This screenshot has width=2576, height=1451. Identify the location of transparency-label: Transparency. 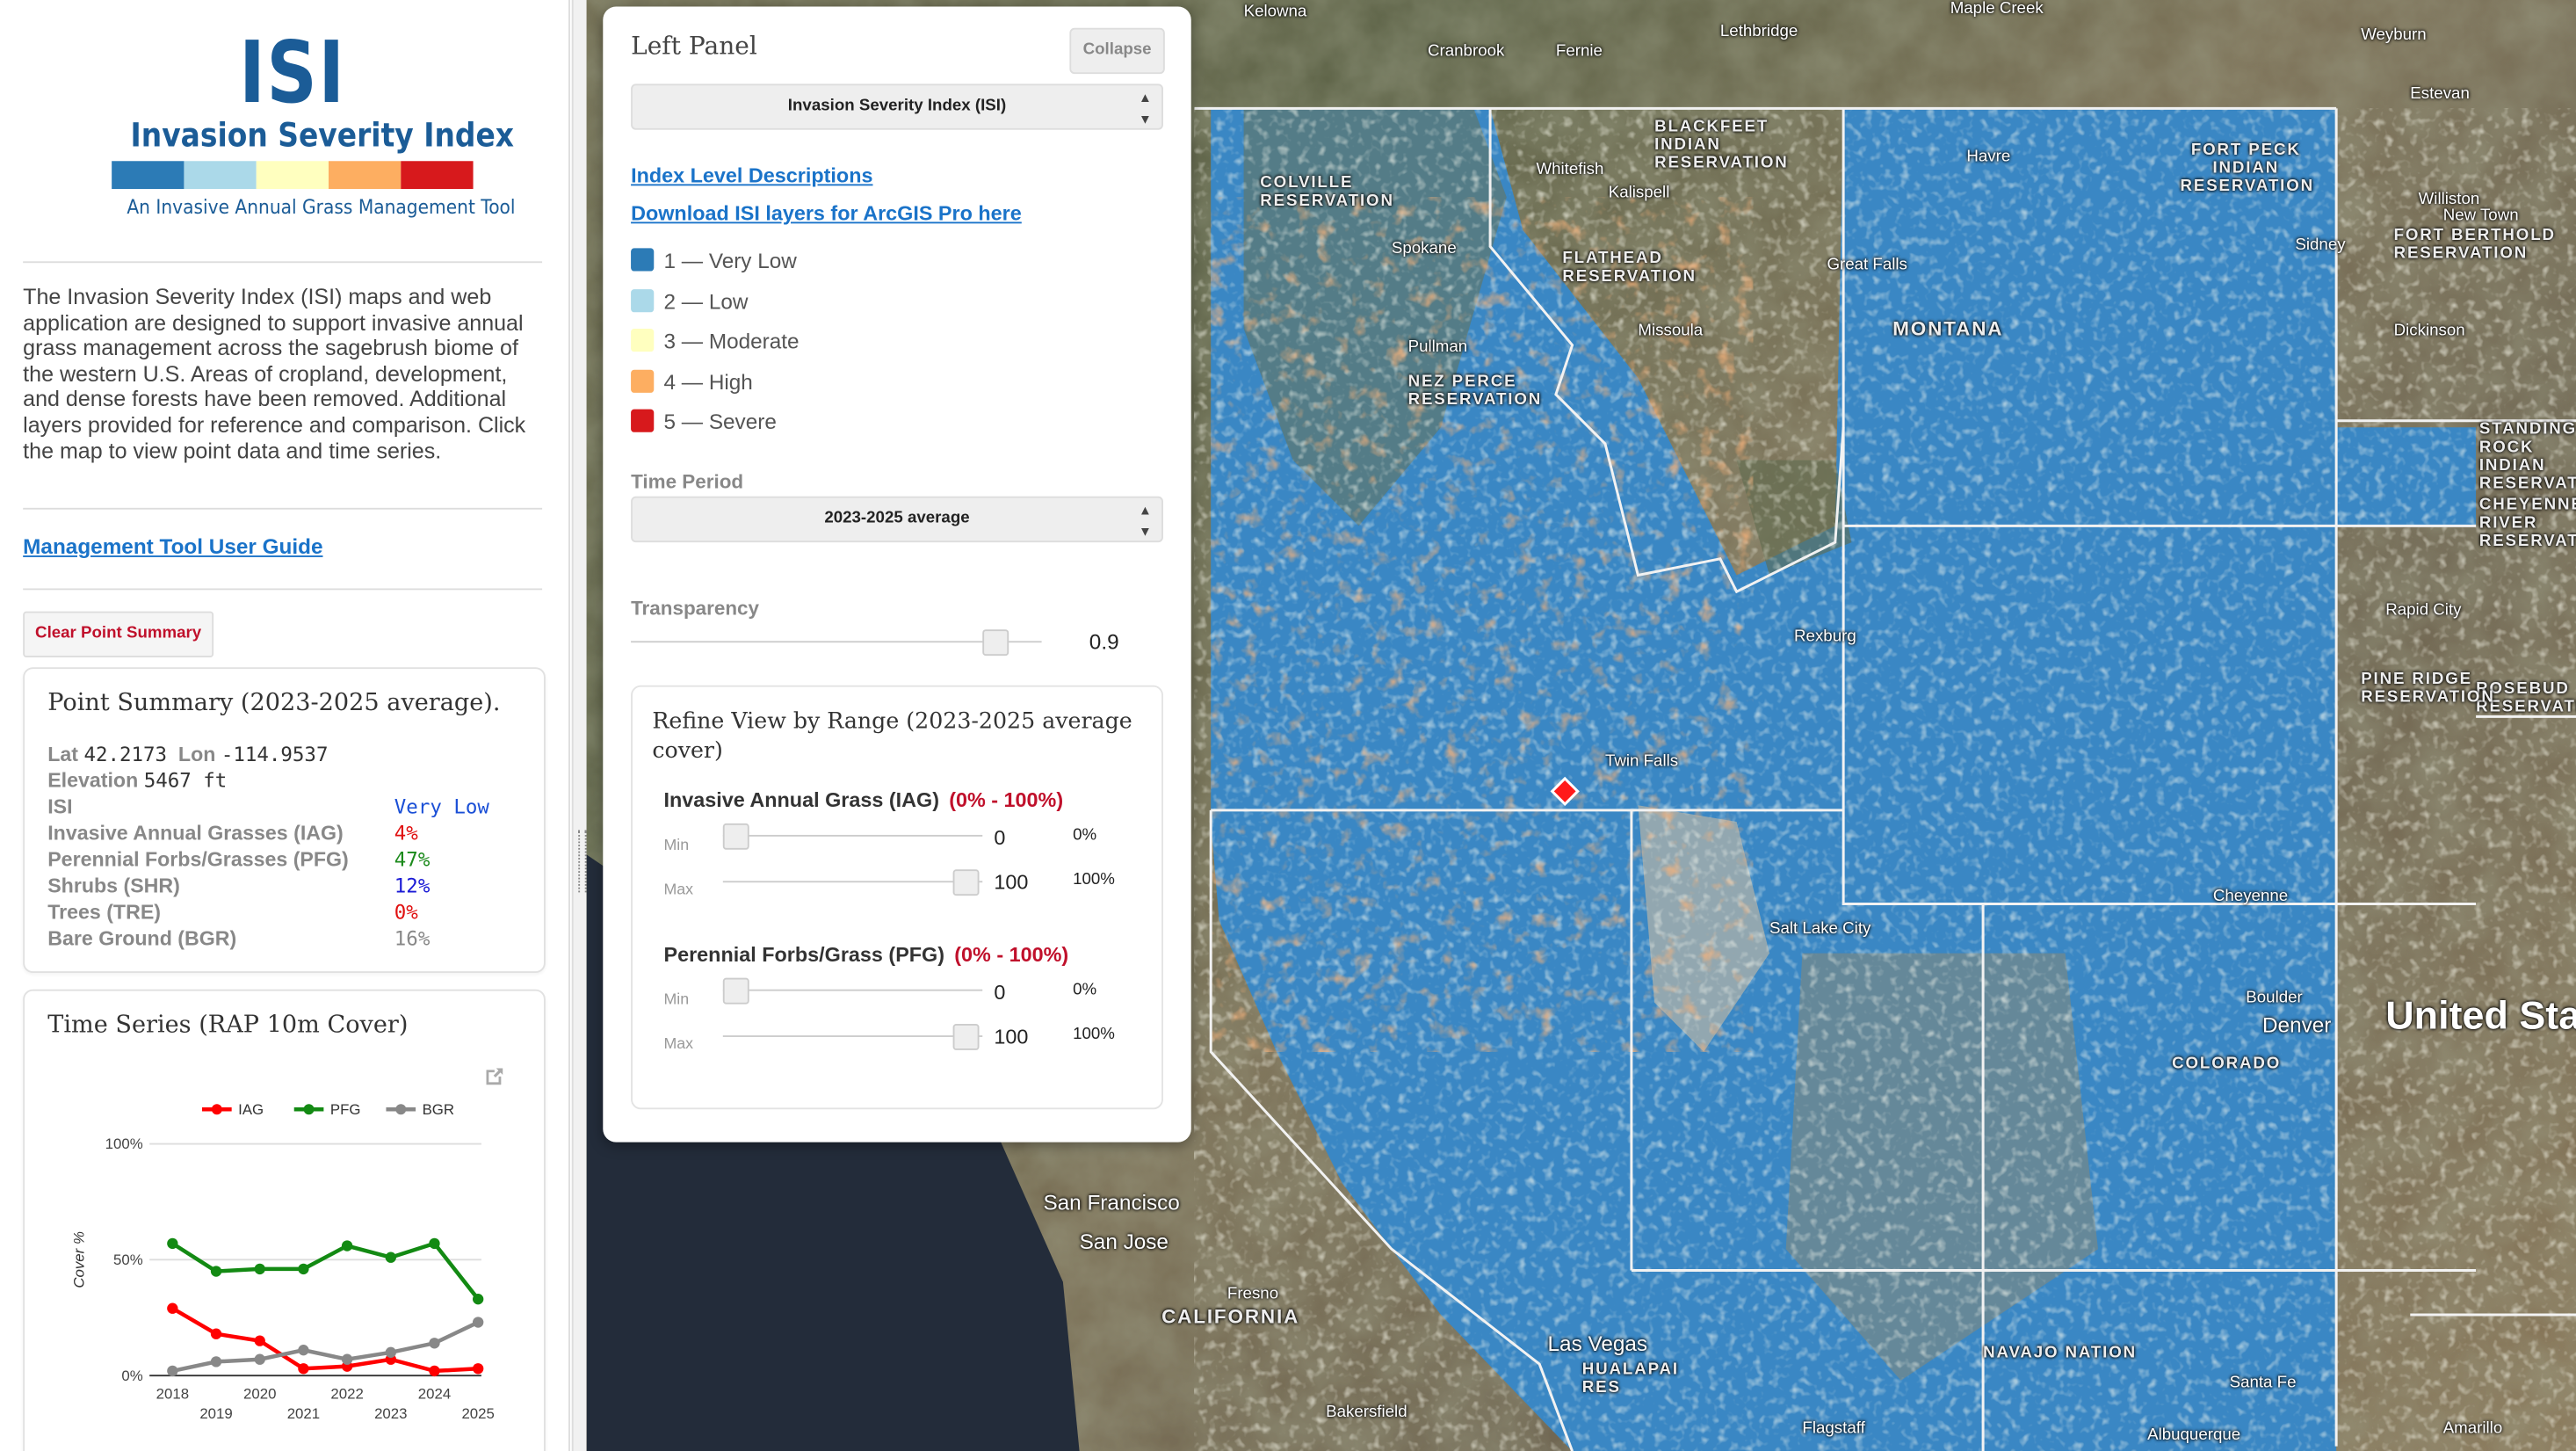
(695, 608).